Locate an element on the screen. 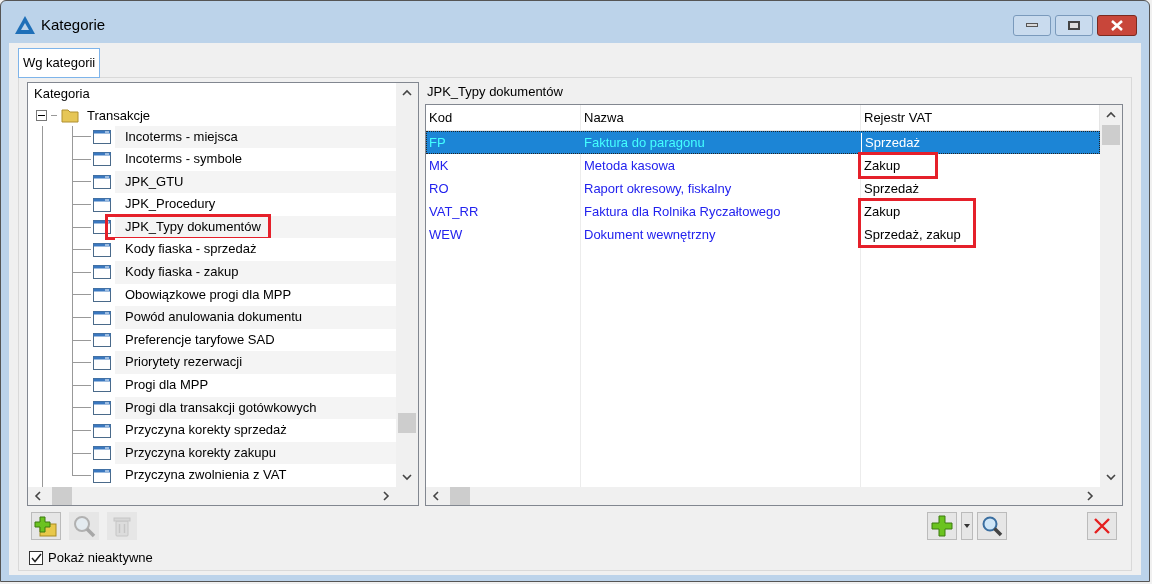  tree-item: Progi dla transakcji gotówkowych is located at coordinates (255, 408).